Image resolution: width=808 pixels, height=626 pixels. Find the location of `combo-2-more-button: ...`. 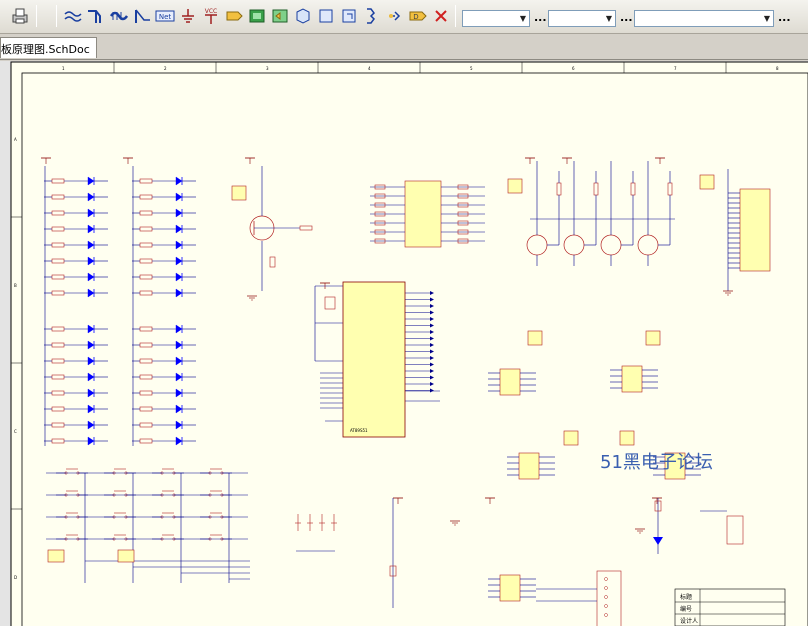

combo-2-more-button: ... is located at coordinates (626, 17).